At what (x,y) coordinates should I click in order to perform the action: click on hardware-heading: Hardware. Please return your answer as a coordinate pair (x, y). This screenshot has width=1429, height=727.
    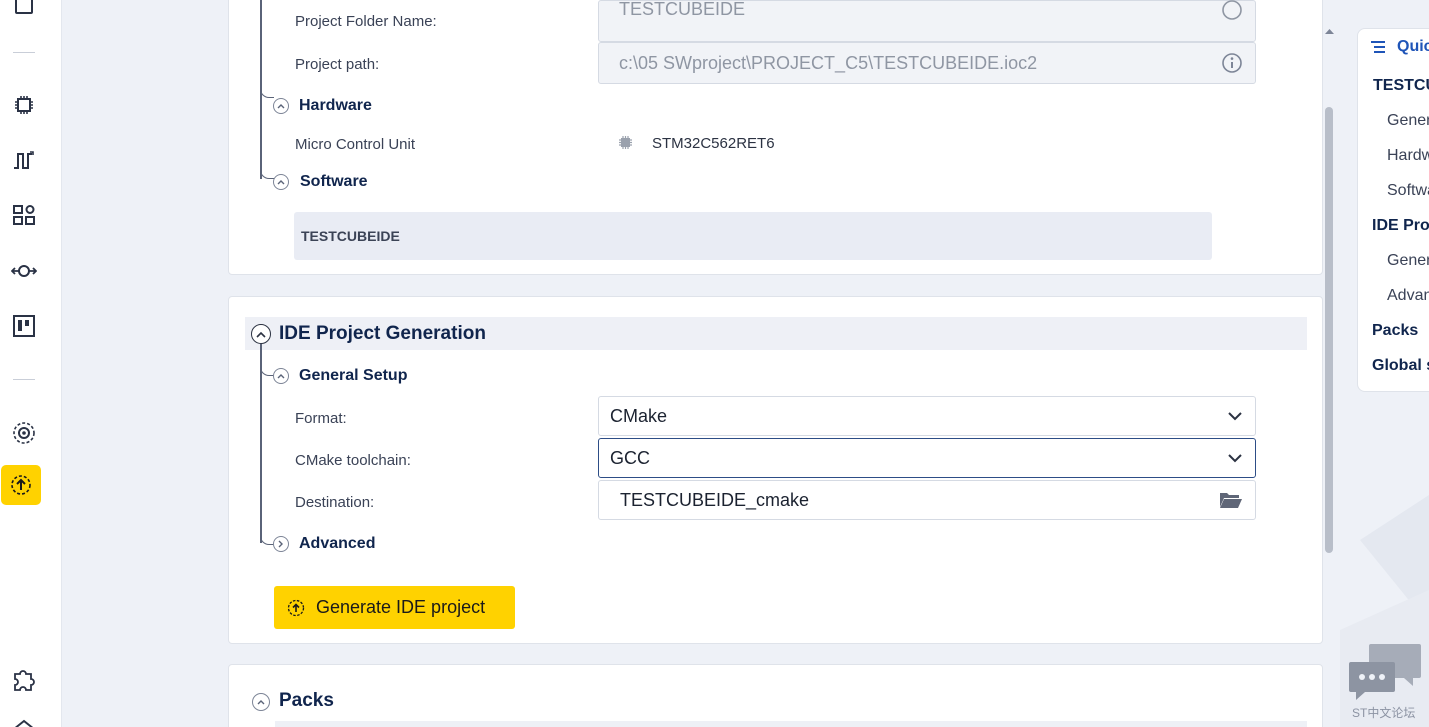
    Looking at the image, I should click on (335, 105).